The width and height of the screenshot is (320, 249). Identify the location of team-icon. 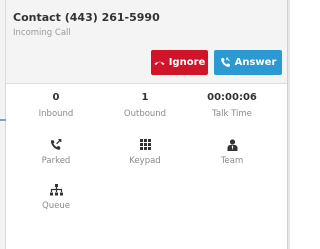
(232, 145).